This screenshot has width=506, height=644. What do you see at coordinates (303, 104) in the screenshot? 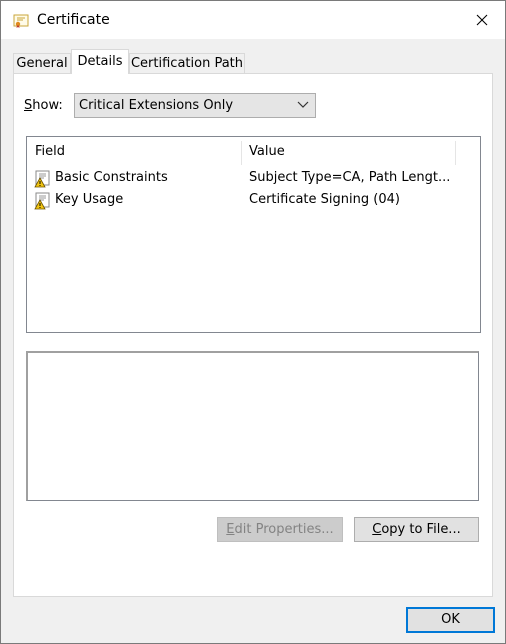
I see `chevron-down-icon` at bounding box center [303, 104].